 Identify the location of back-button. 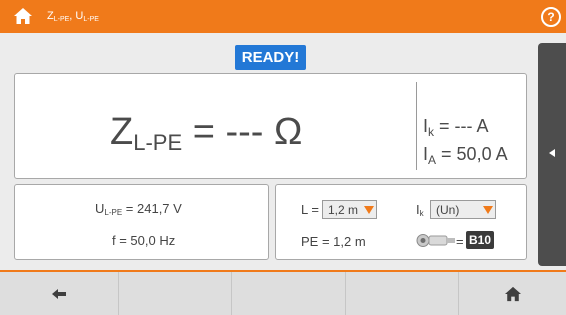
(59, 293).